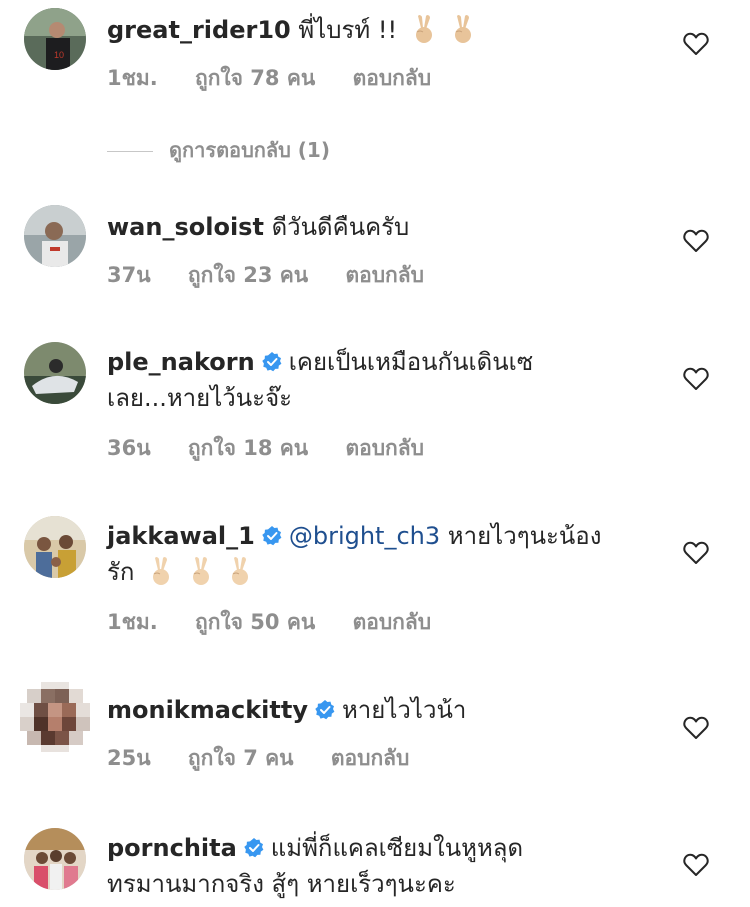  Describe the element at coordinates (130, 151) in the screenshot. I see `divider-line` at that location.